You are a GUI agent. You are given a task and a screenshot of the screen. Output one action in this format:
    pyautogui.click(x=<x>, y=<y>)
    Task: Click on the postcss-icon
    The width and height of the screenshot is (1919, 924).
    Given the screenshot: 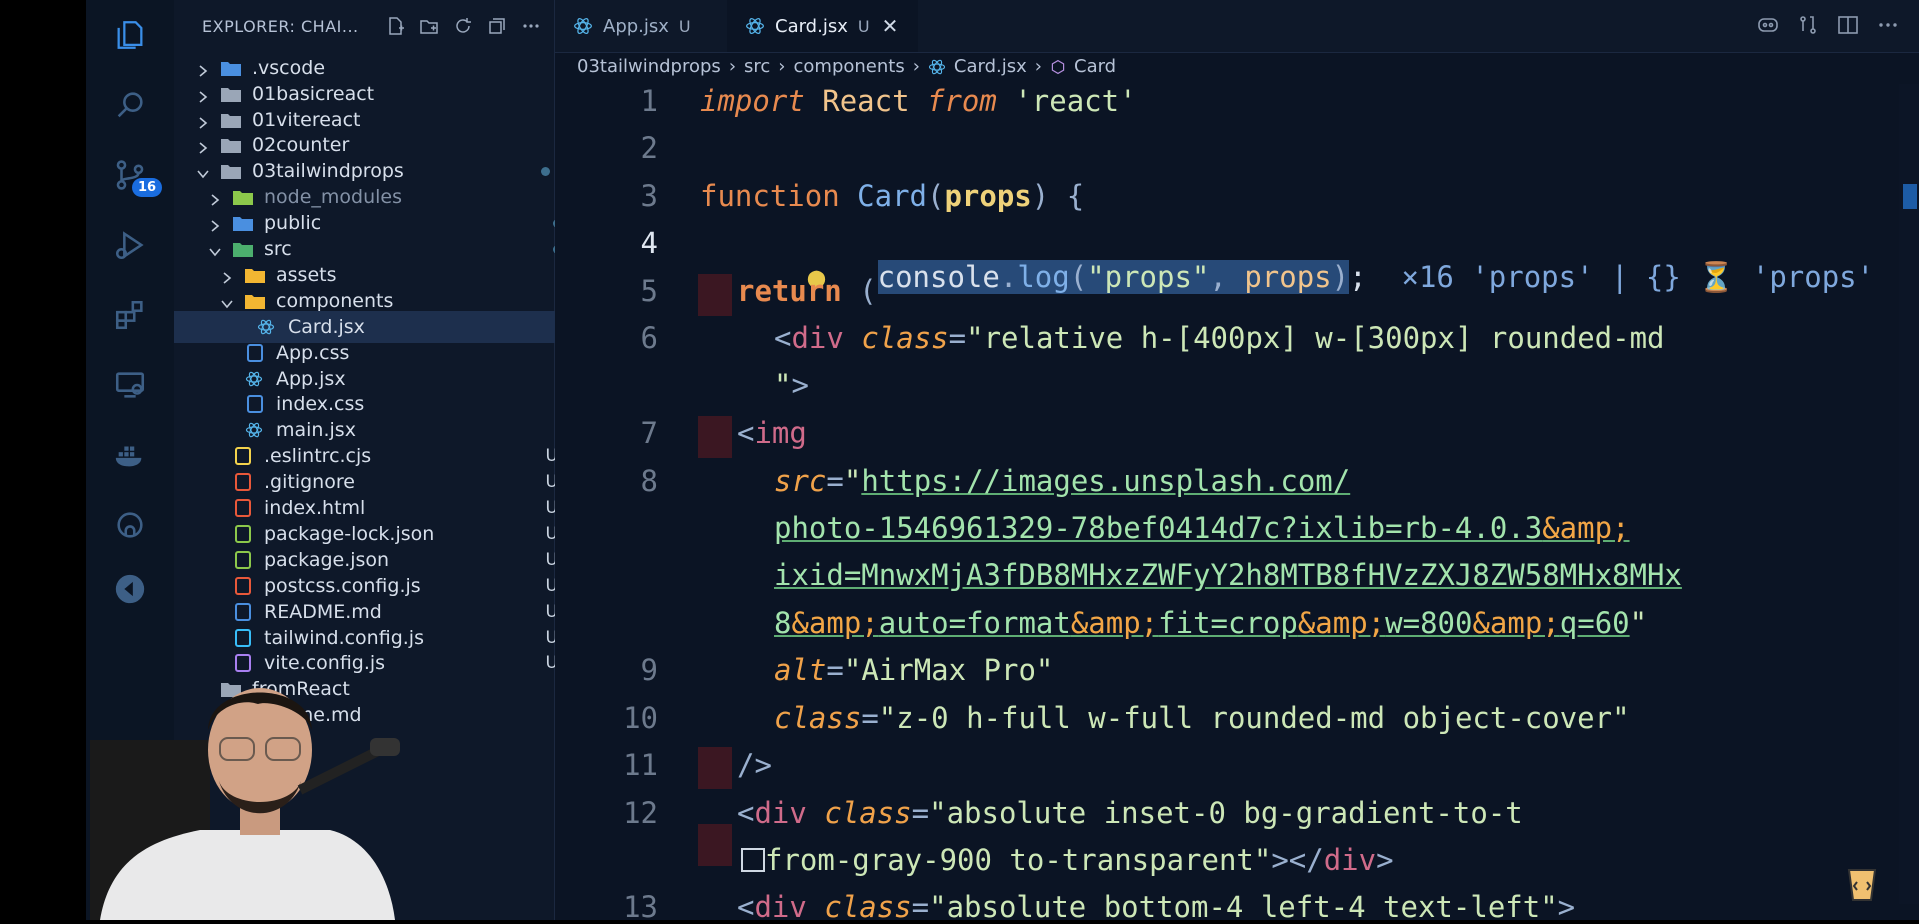 What is the action you would take?
    pyautogui.click(x=243, y=585)
    